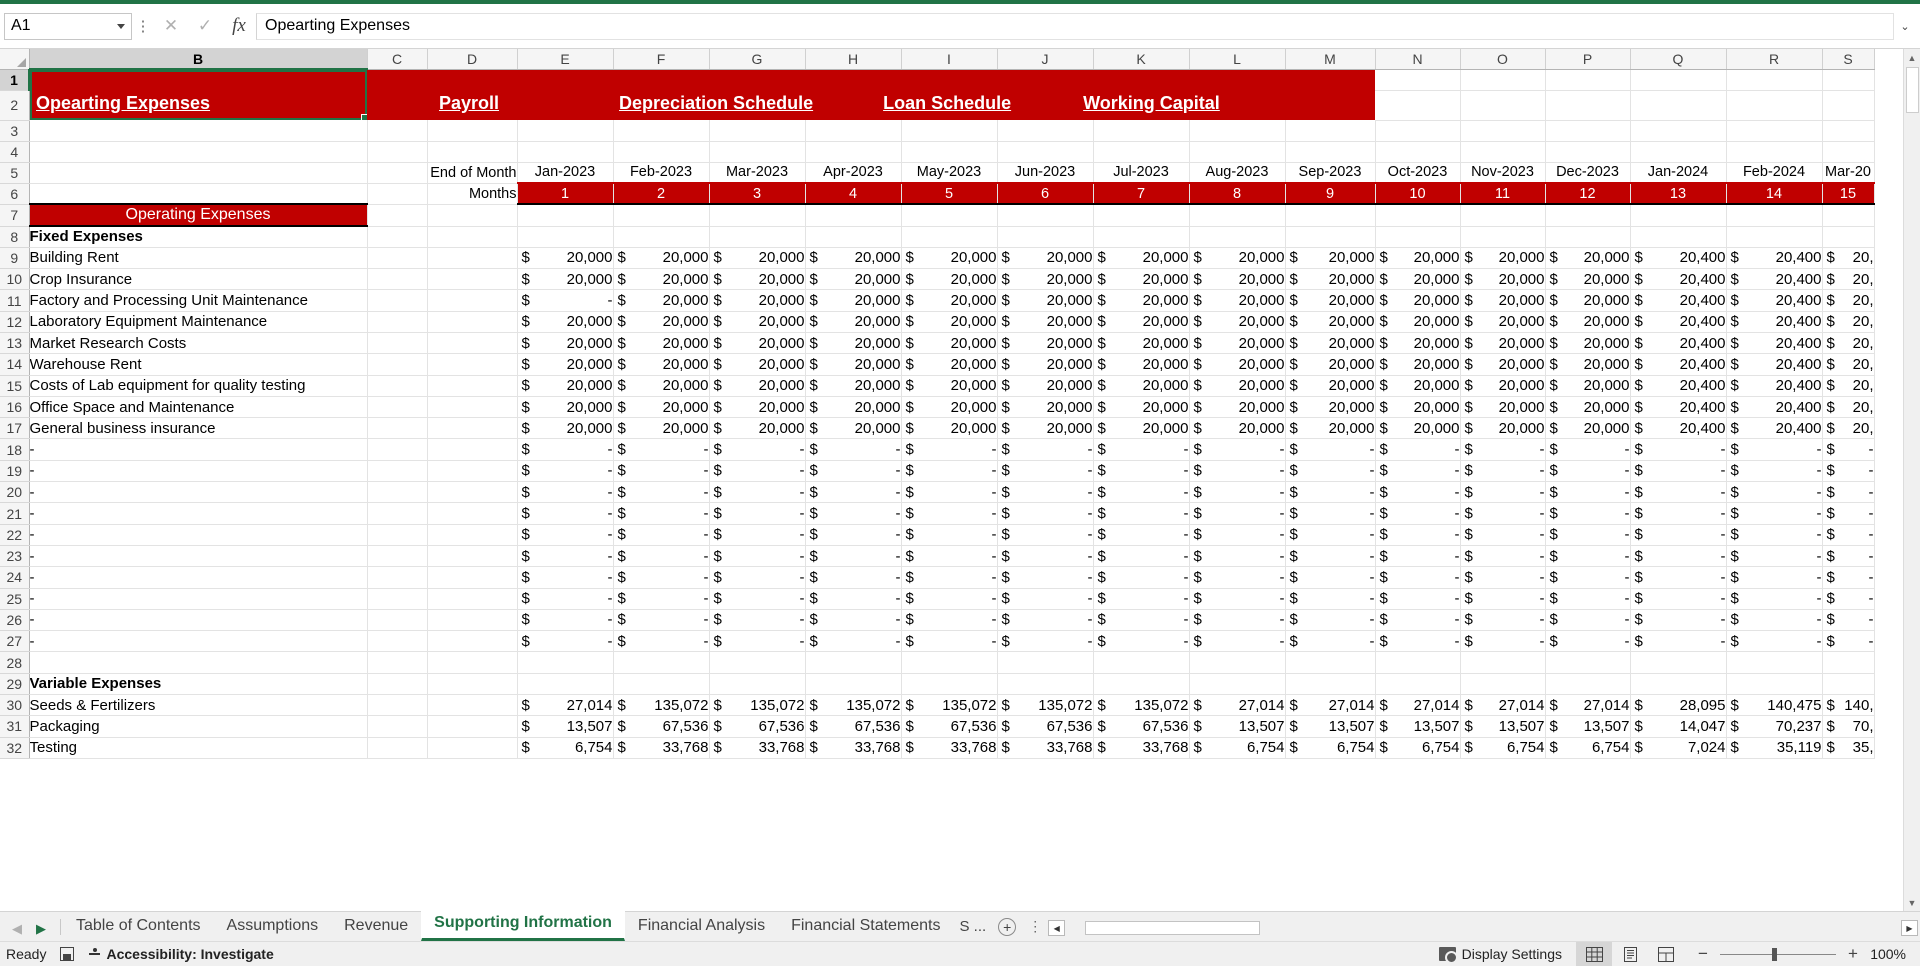 The image size is (1920, 966). Describe the element at coordinates (15, 152) in the screenshot. I see `row-header-4: 4` at that location.